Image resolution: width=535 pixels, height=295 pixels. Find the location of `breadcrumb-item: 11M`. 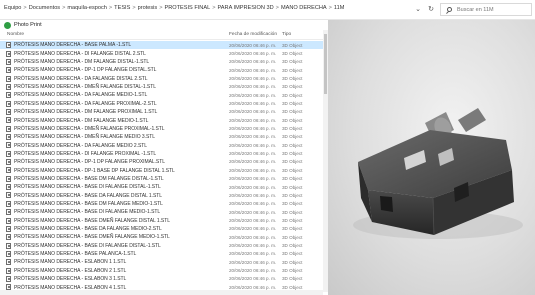

breadcrumb-item: 11M is located at coordinates (339, 8).